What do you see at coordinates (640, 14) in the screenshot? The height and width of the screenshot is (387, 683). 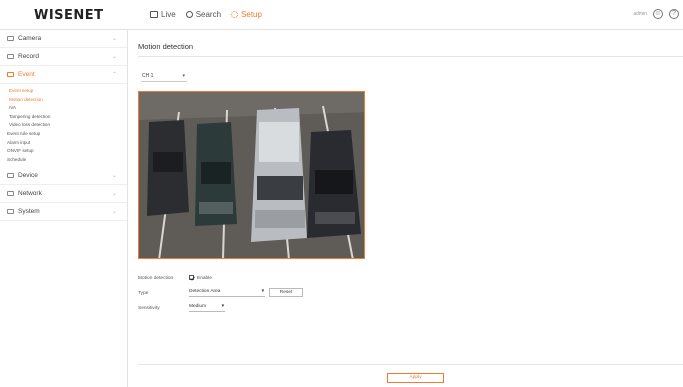 I see `user-name: admin` at bounding box center [640, 14].